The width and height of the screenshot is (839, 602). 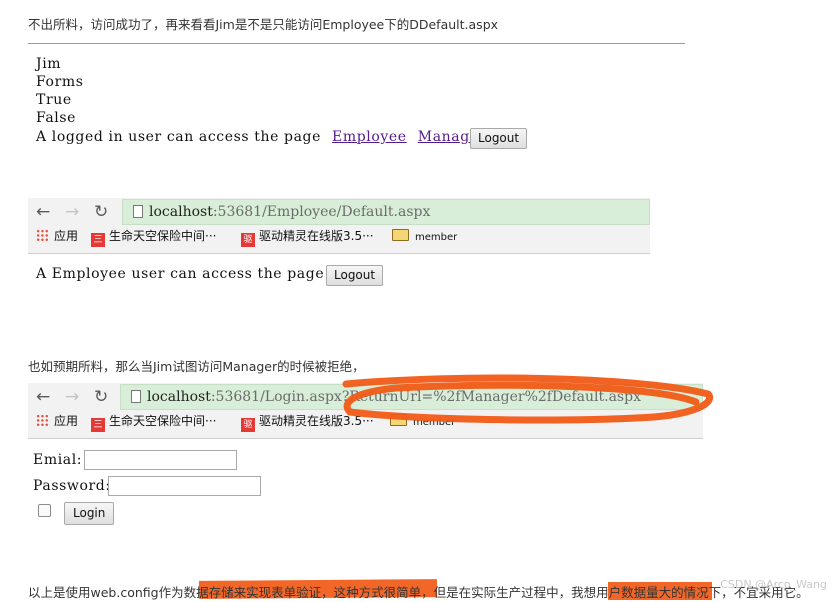 I want to click on info-line-flag: False, so click(x=56, y=118).